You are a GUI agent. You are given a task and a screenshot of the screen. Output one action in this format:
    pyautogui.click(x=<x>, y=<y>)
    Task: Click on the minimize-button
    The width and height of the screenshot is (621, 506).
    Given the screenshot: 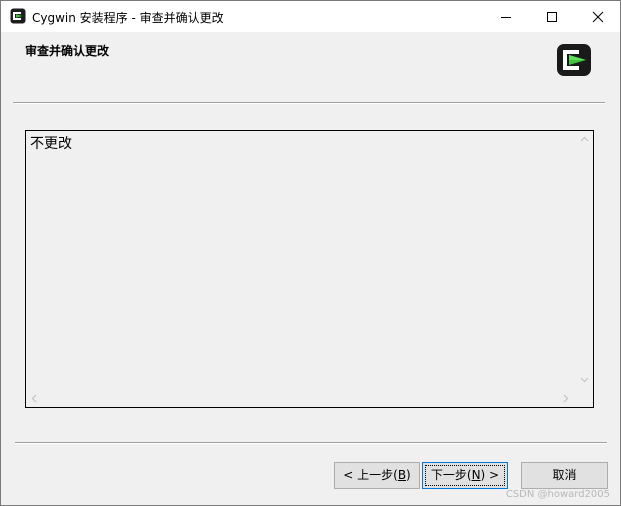 What is the action you would take?
    pyautogui.click(x=506, y=16)
    